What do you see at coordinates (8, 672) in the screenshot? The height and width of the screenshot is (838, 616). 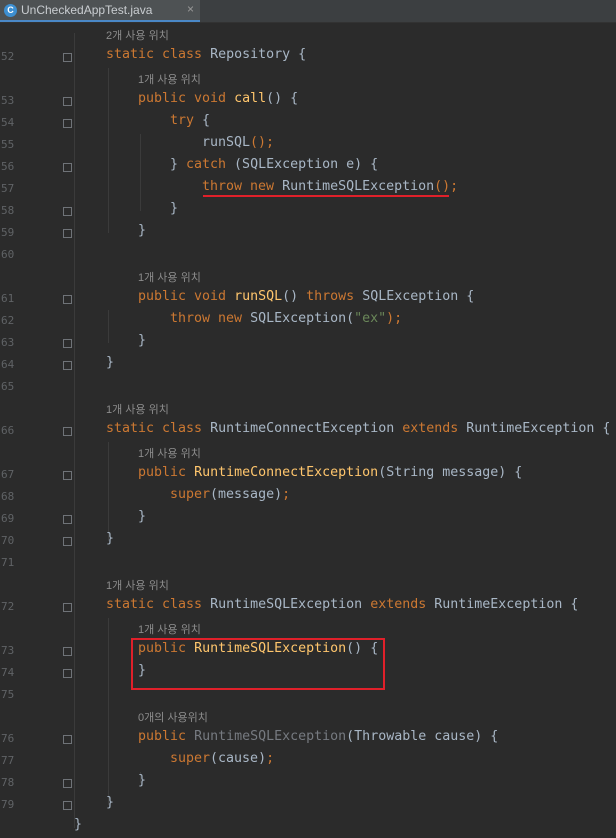 I see `line-number: 74` at bounding box center [8, 672].